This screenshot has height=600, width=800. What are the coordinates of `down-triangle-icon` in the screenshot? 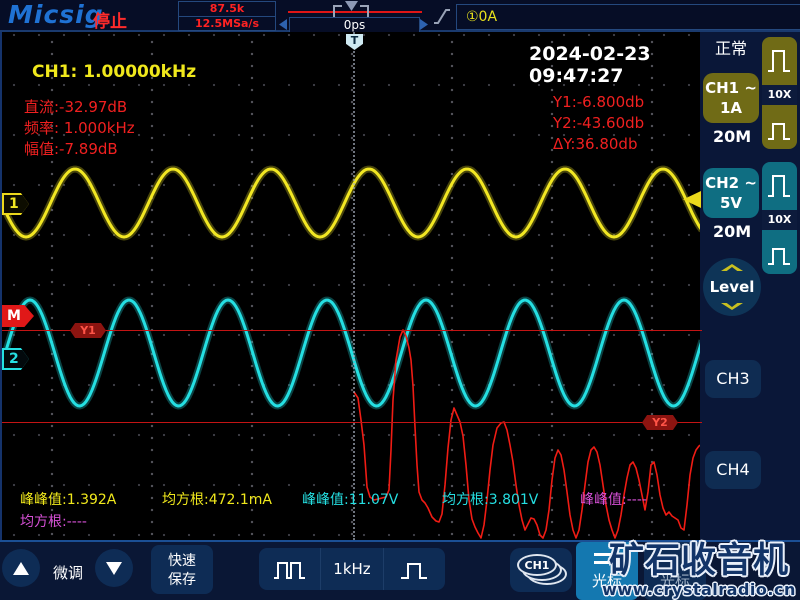 It's located at (114, 568).